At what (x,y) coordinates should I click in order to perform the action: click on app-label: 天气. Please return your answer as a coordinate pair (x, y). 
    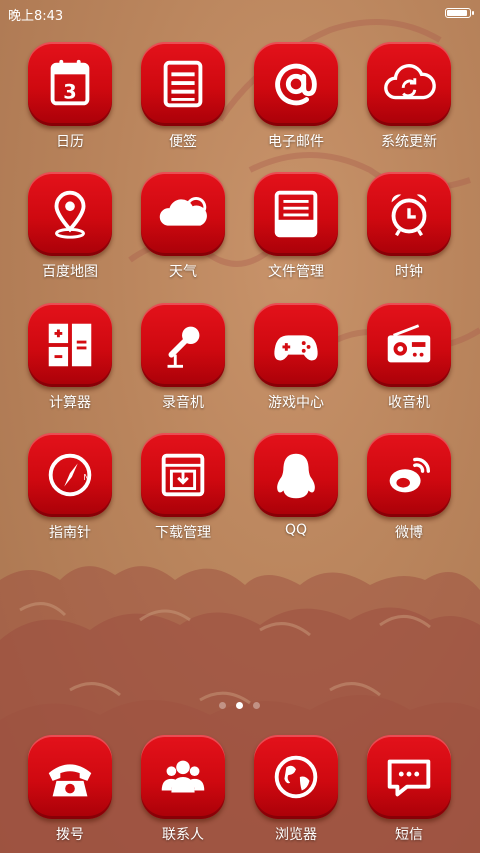
    Looking at the image, I should click on (183, 272).